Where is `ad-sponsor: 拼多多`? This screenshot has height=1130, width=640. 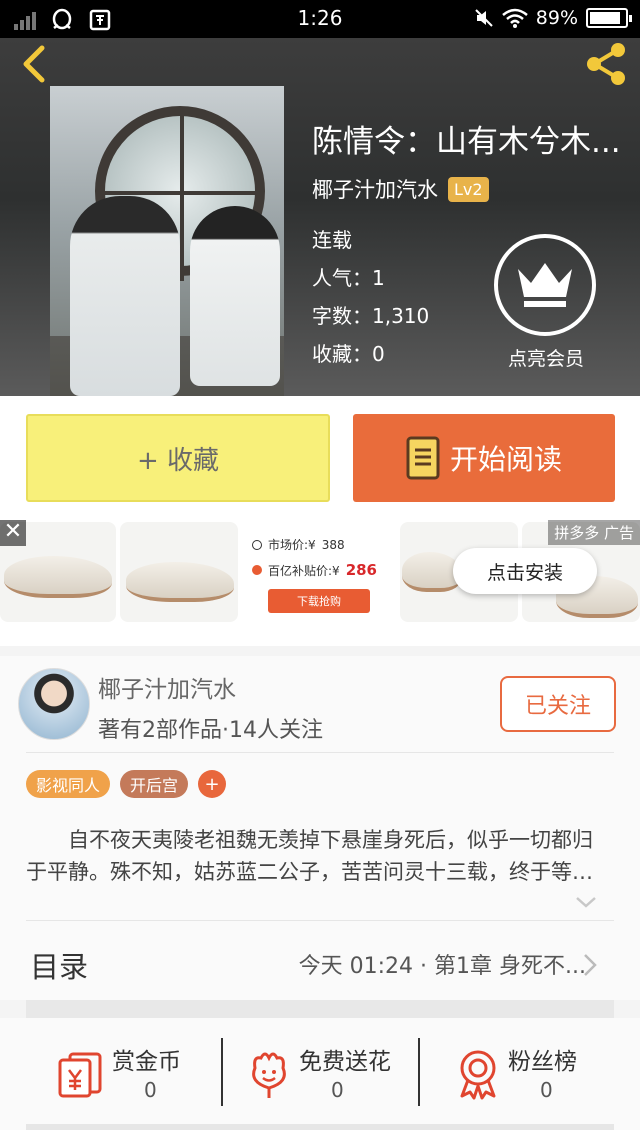
ad-sponsor: 拼多多 is located at coordinates (577, 533).